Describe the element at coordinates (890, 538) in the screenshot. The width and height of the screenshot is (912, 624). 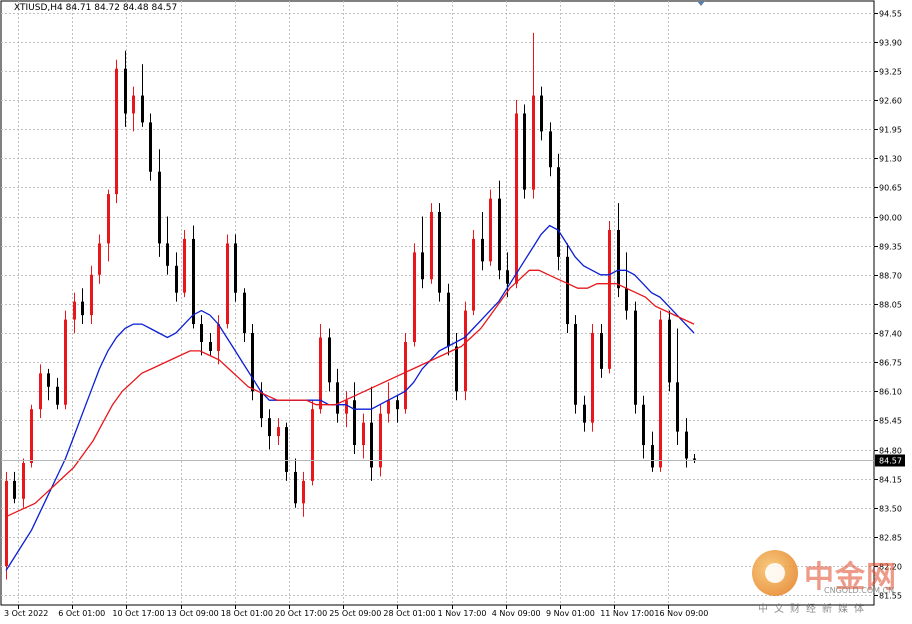
I see `y-tick-label: 82.85` at that location.